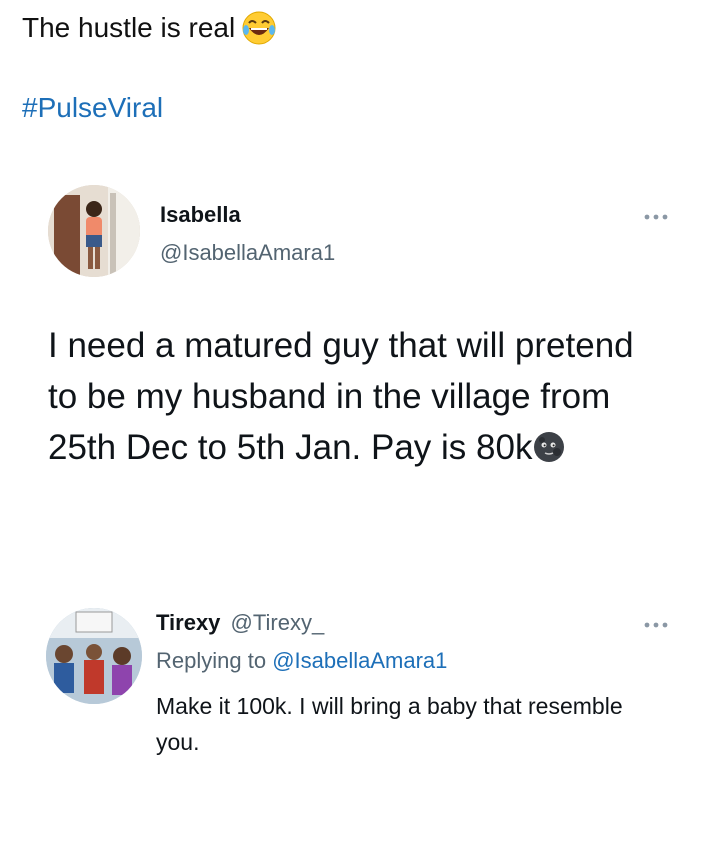 The height and width of the screenshot is (857, 720). I want to click on post-caption: The hustle is real, so click(149, 28).